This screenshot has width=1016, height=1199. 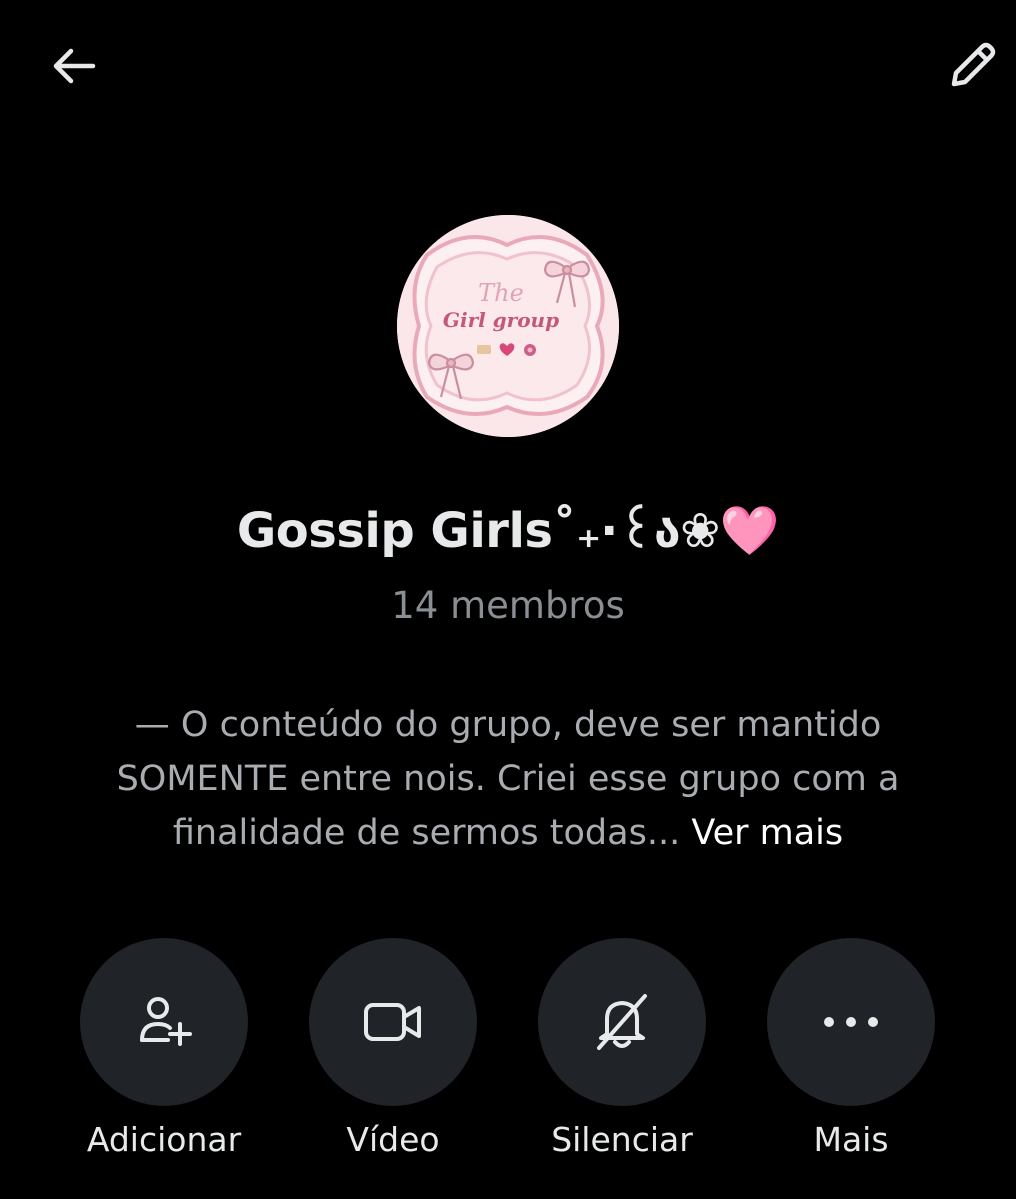 I want to click on see-more-link: Ver mais, so click(x=767, y=833).